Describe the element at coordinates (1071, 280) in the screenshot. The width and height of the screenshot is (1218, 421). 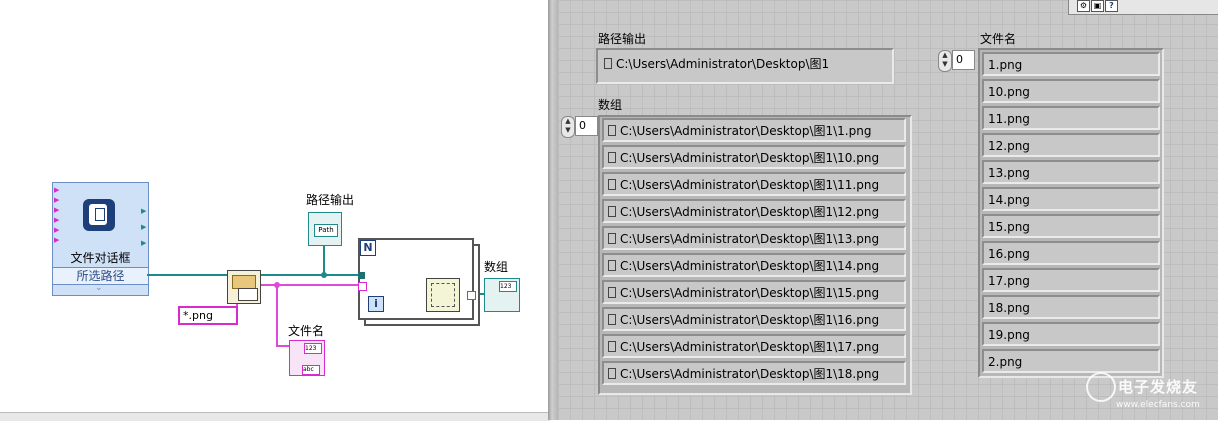
I see `filename-item: 17.png` at that location.